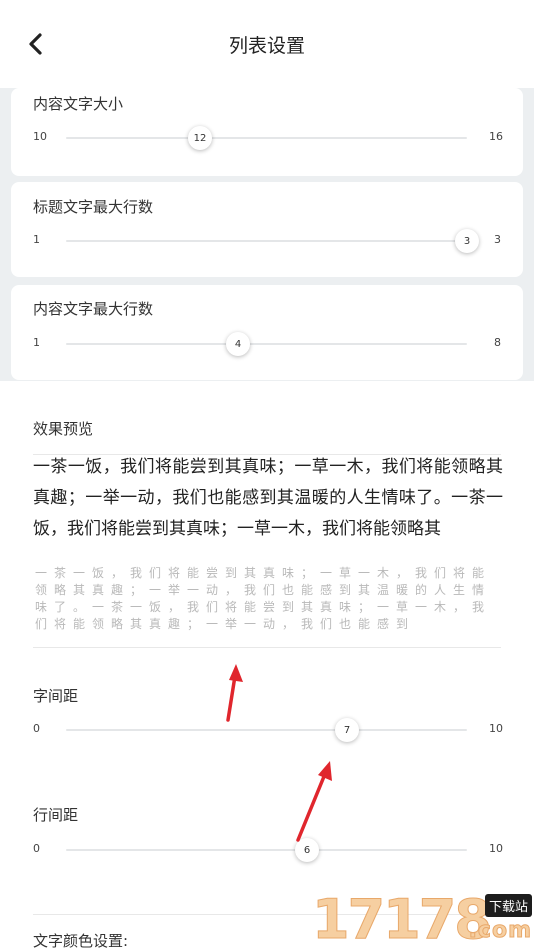  Describe the element at coordinates (508, 905) in the screenshot. I see `watermark-tag: 下载站` at that location.